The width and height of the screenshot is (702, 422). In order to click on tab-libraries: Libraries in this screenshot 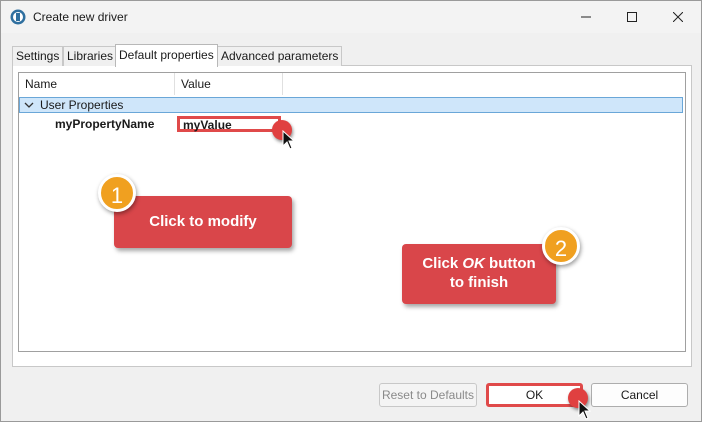, I will do `click(90, 56)`.